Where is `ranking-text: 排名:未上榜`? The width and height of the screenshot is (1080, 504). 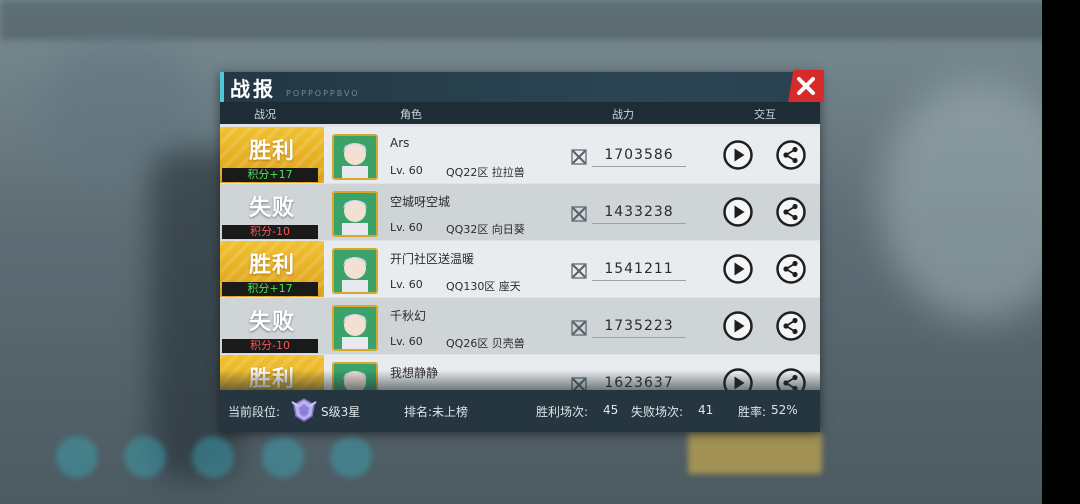
ranking-text: 排名:未上榜 is located at coordinates (436, 412).